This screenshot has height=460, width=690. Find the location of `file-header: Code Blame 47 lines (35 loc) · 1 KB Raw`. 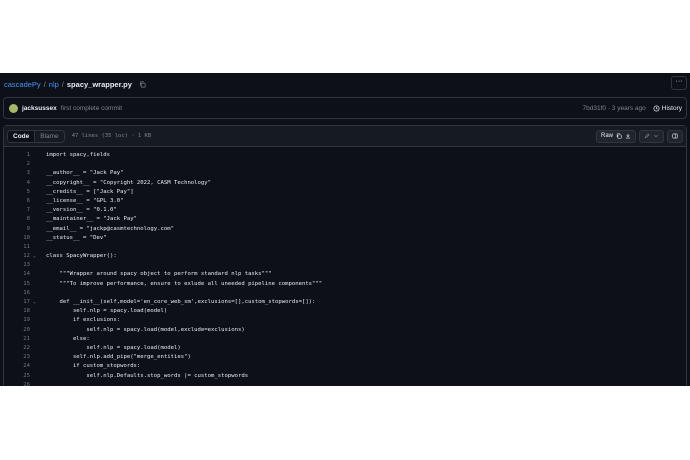

file-header: Code Blame 47 lines (35 loc) · 1 KB Raw is located at coordinates (345, 136).